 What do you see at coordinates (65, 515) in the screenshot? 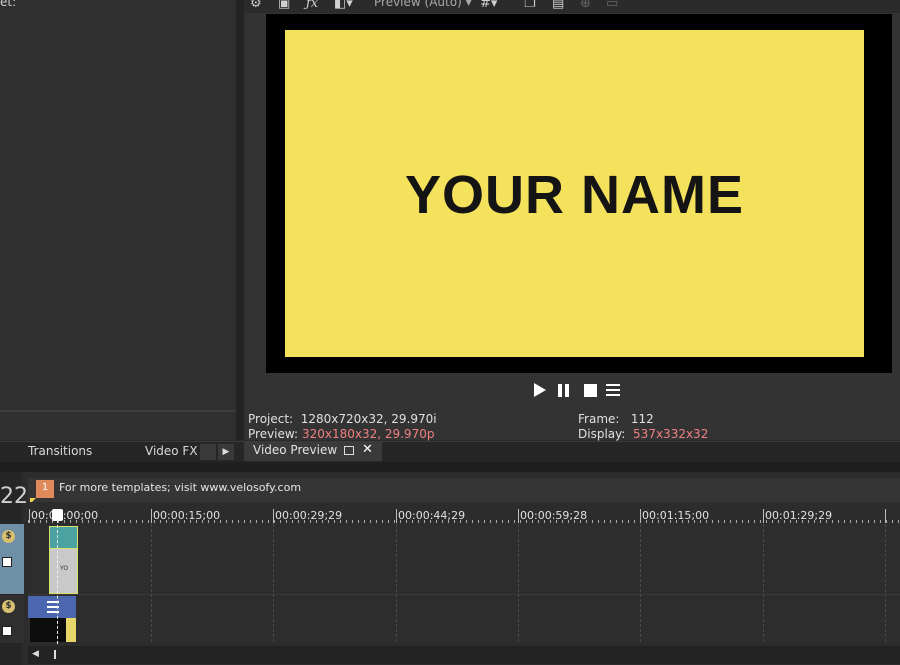
I see `ruler-label: 00:00:00;00` at bounding box center [65, 515].